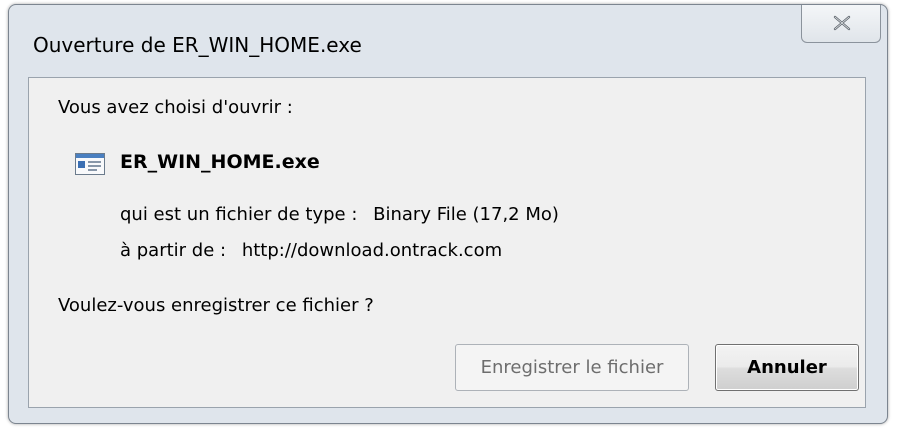 The width and height of the screenshot is (899, 430). What do you see at coordinates (216, 305) in the screenshot?
I see `save-question: Voulez-vous enregistrer ce fichier ?` at bounding box center [216, 305].